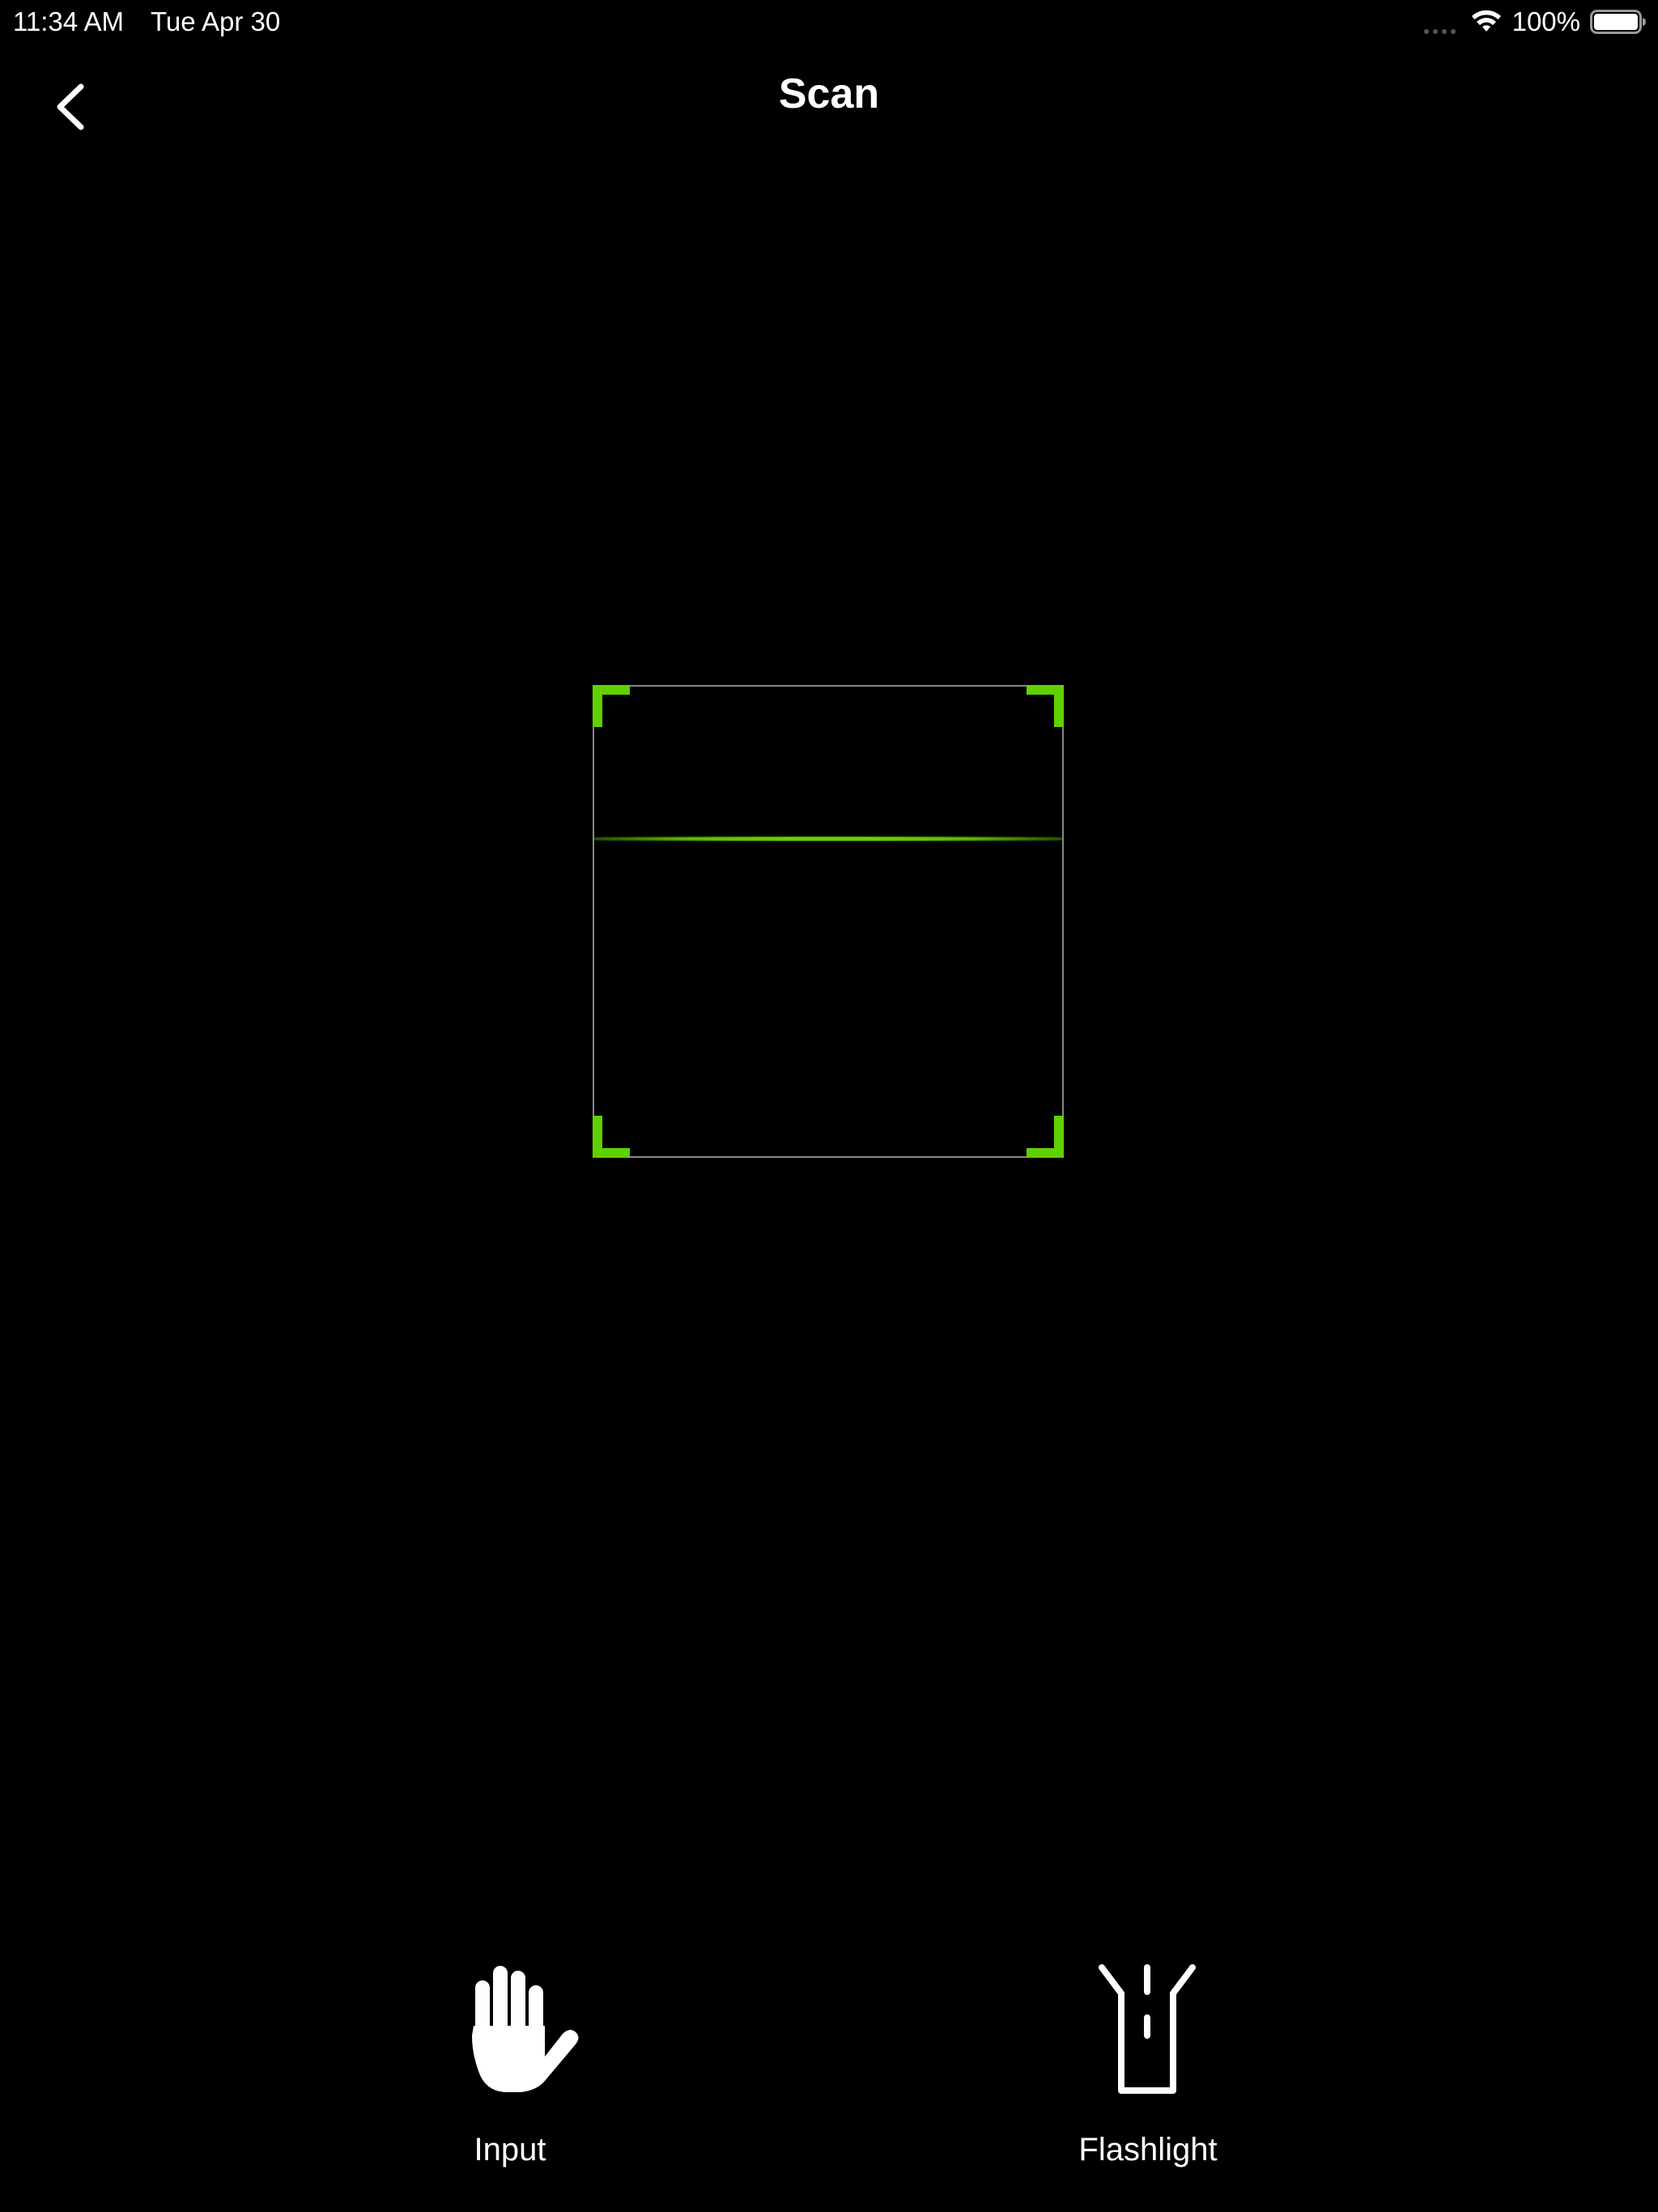 This screenshot has height=2212, width=1658. What do you see at coordinates (68, 21) in the screenshot?
I see `status-time: 11:34 AM` at bounding box center [68, 21].